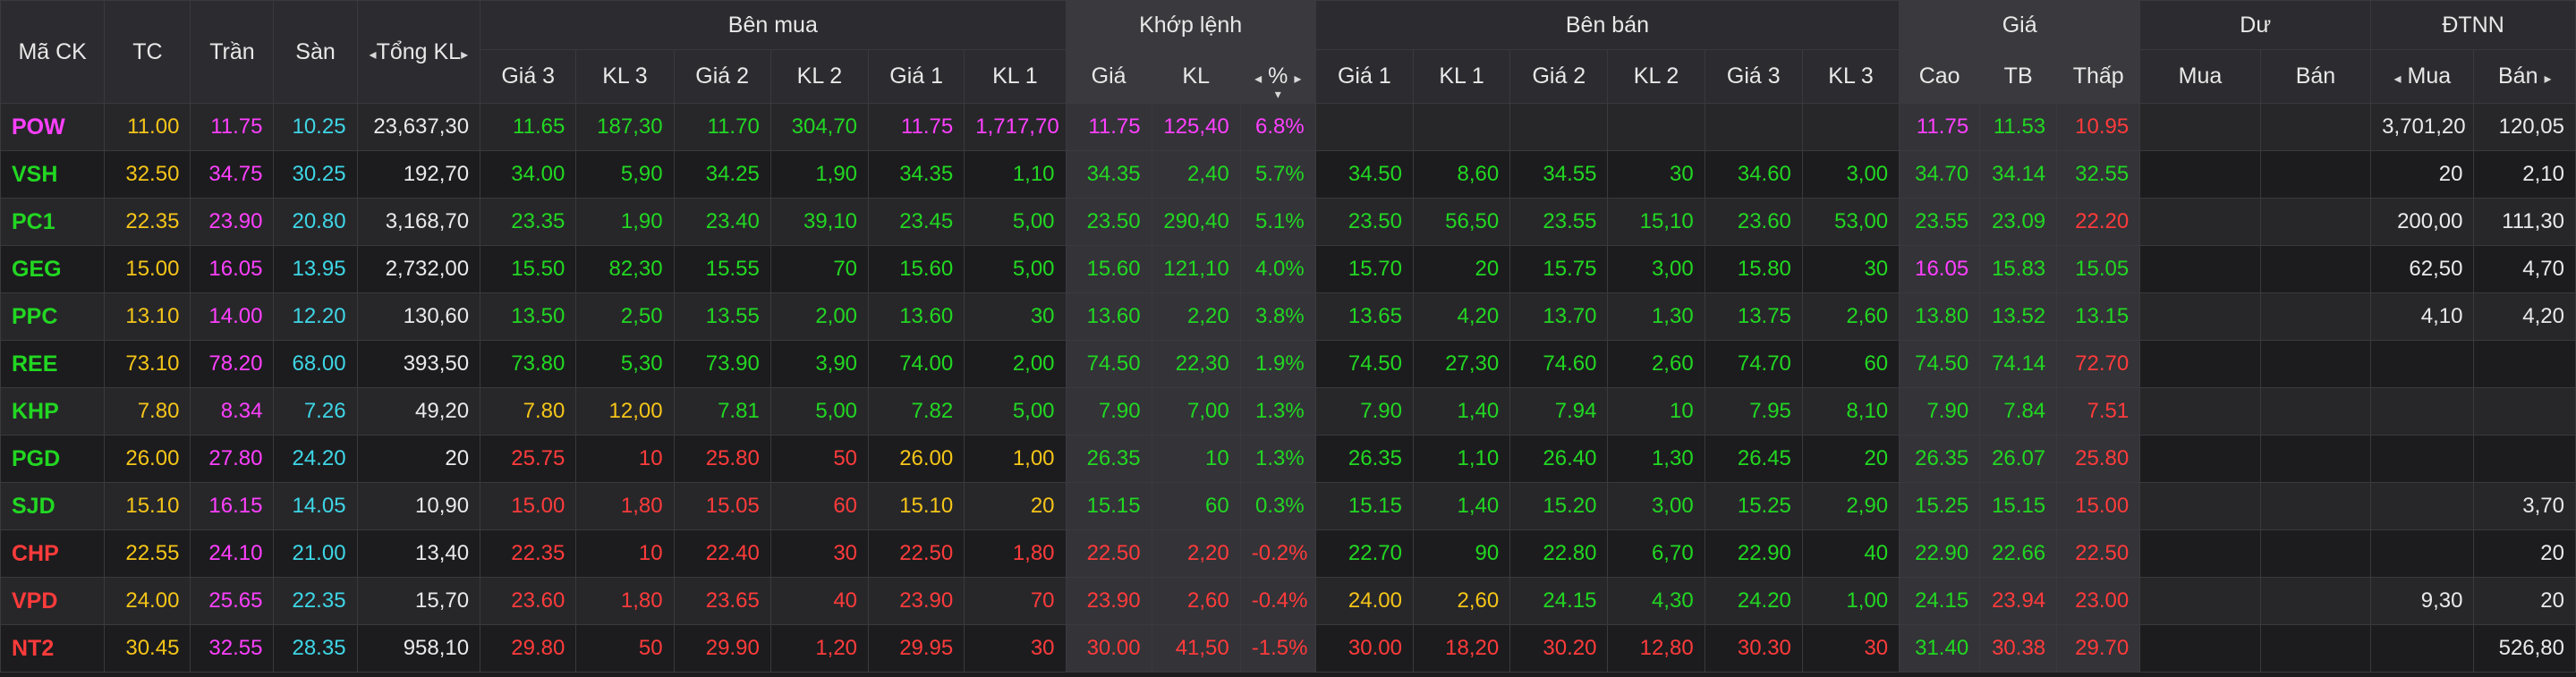  I want to click on col-header-ref: TC, so click(147, 52).